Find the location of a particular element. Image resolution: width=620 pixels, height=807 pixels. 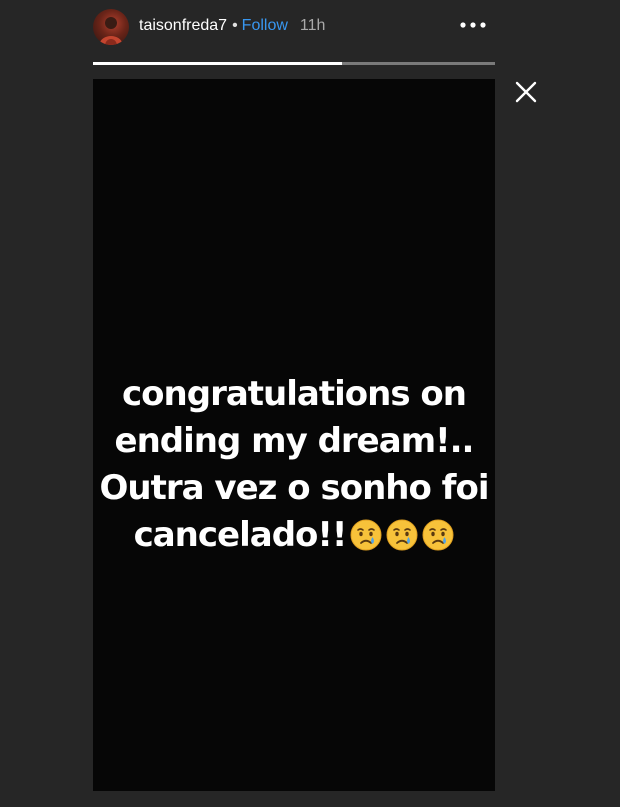

follow-button: Follow is located at coordinates (265, 25).